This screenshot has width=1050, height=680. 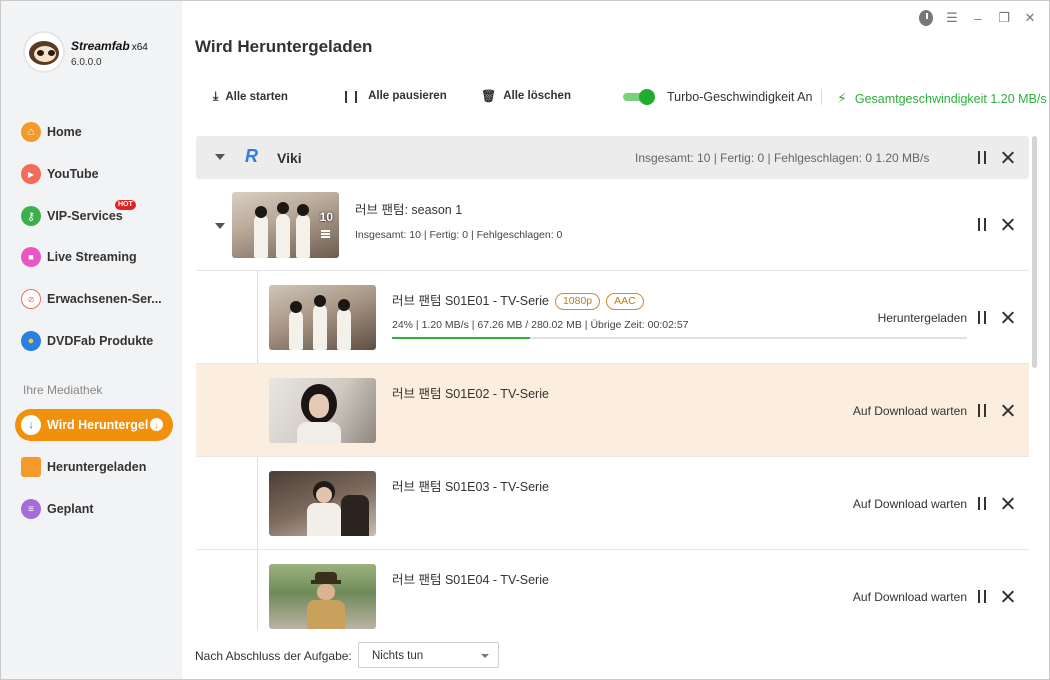 I want to click on chevron-down-icon, so click(x=485, y=656).